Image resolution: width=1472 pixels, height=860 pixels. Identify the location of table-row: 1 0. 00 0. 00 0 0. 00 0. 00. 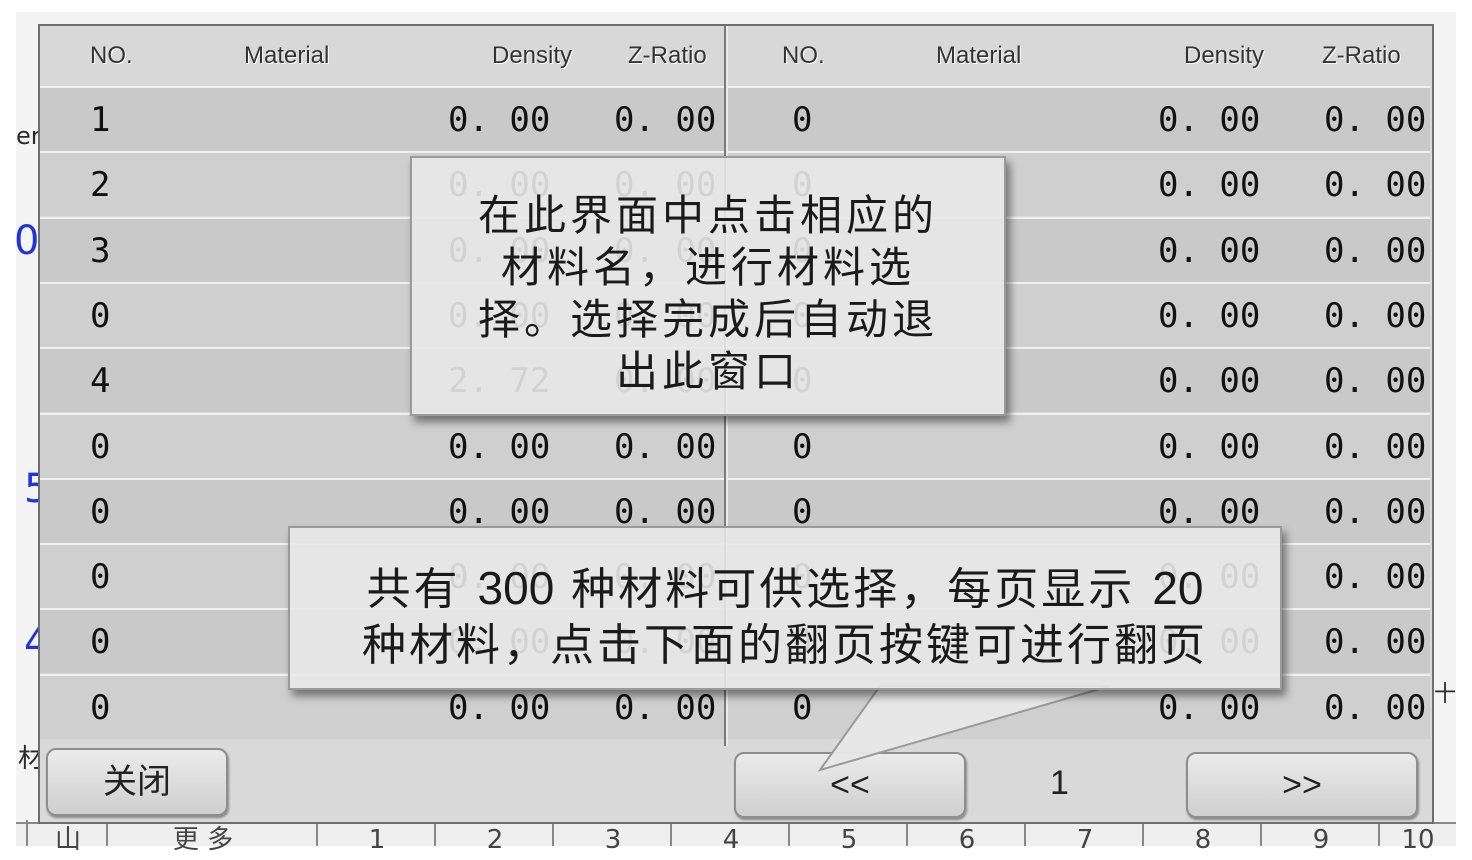
(735, 118).